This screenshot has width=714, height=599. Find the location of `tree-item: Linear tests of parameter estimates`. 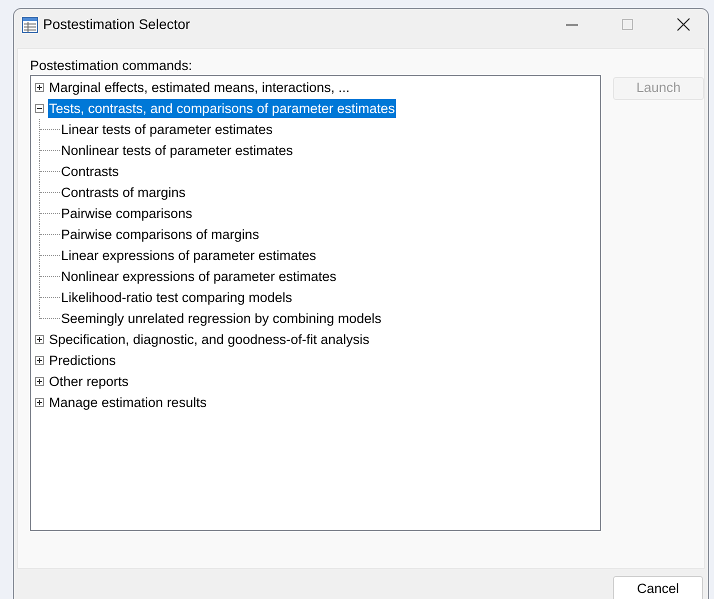

tree-item: Linear tests of parameter estimates is located at coordinates (167, 129).